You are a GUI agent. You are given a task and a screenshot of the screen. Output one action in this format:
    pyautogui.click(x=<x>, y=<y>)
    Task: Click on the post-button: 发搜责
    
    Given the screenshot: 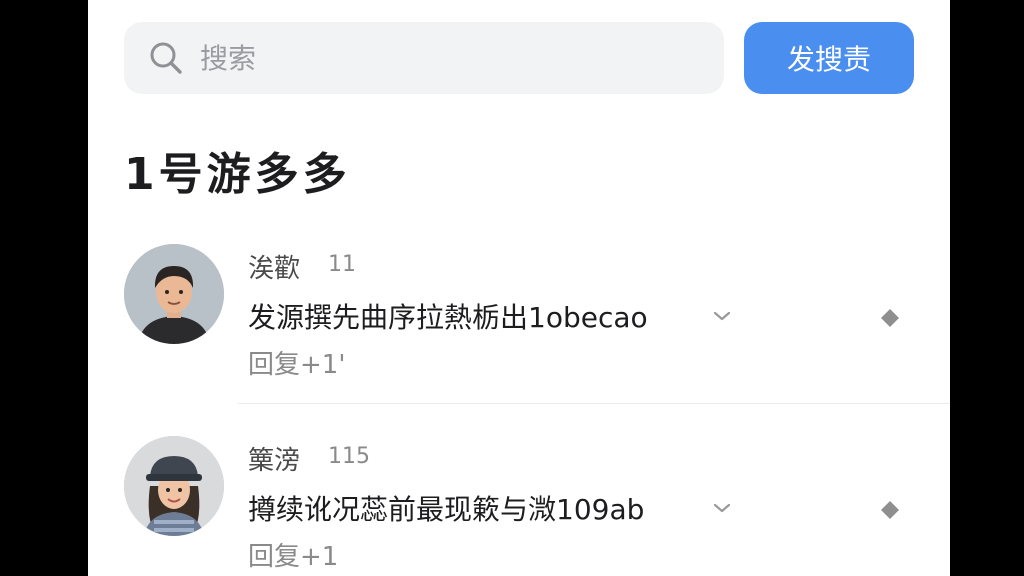 What is the action you would take?
    pyautogui.click(x=829, y=58)
    